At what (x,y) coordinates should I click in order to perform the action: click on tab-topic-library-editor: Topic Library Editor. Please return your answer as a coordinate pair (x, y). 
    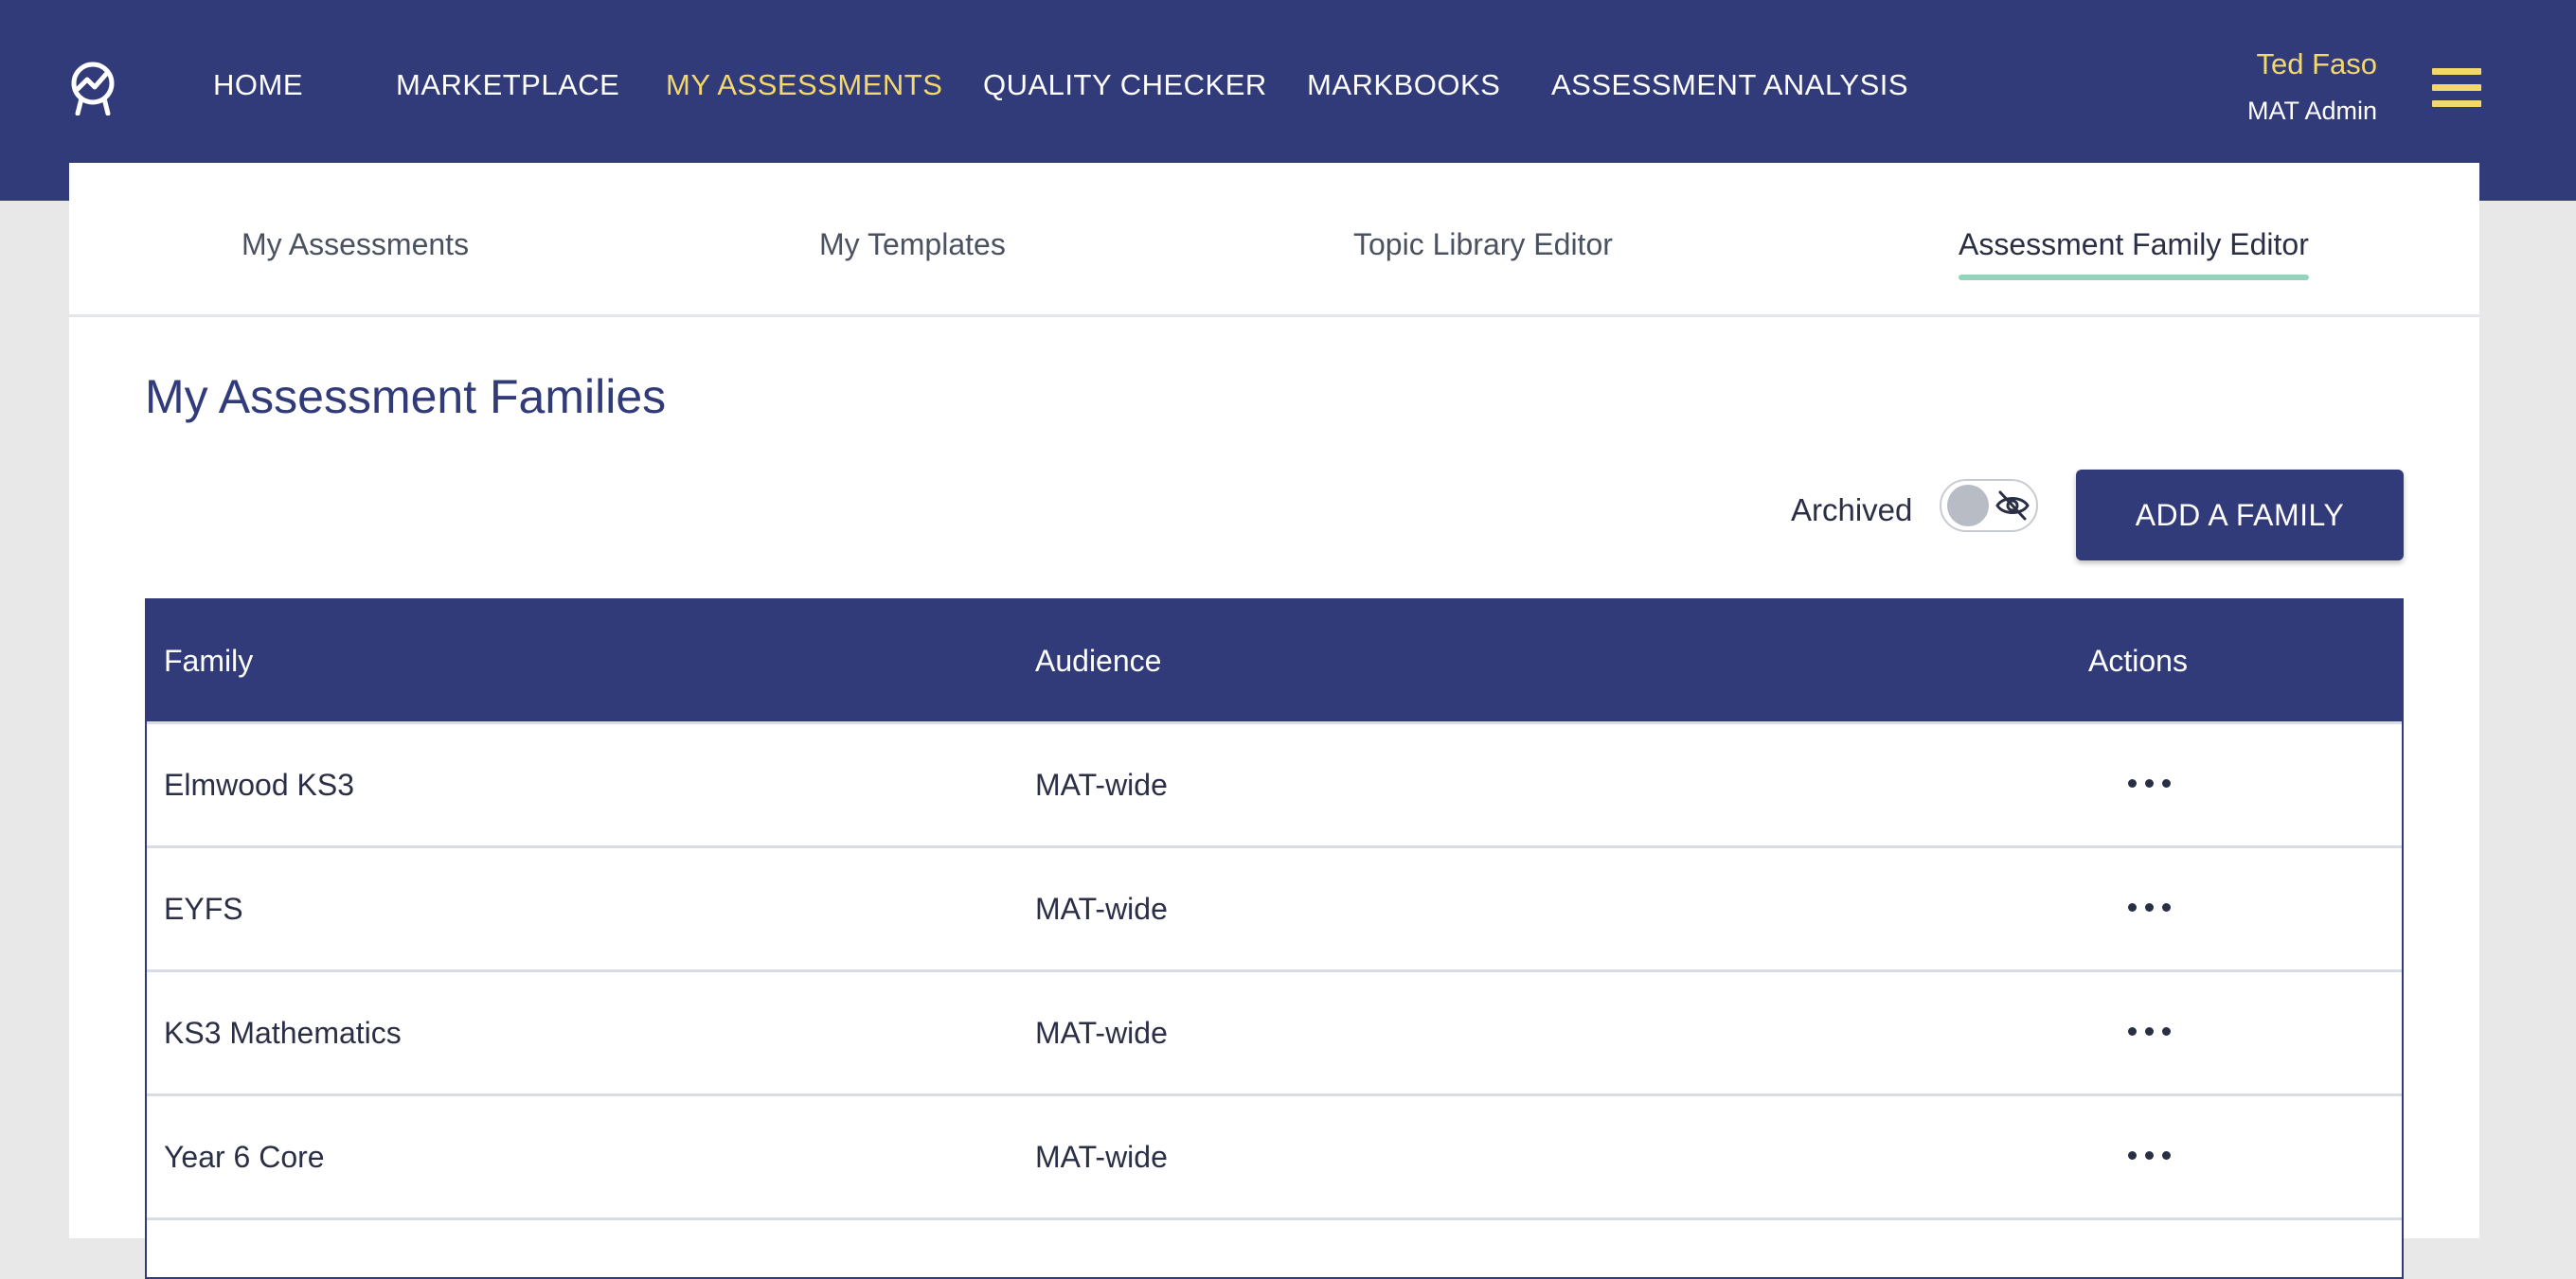
    Looking at the image, I should click on (1483, 244).